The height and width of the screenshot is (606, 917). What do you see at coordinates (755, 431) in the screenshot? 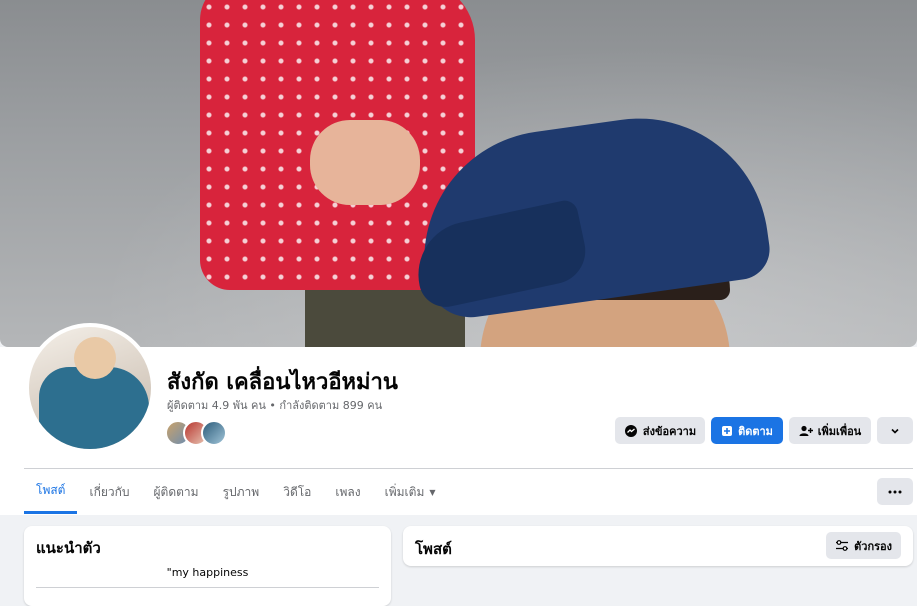
I see `follow-button-label: ติดตาม` at bounding box center [755, 431].